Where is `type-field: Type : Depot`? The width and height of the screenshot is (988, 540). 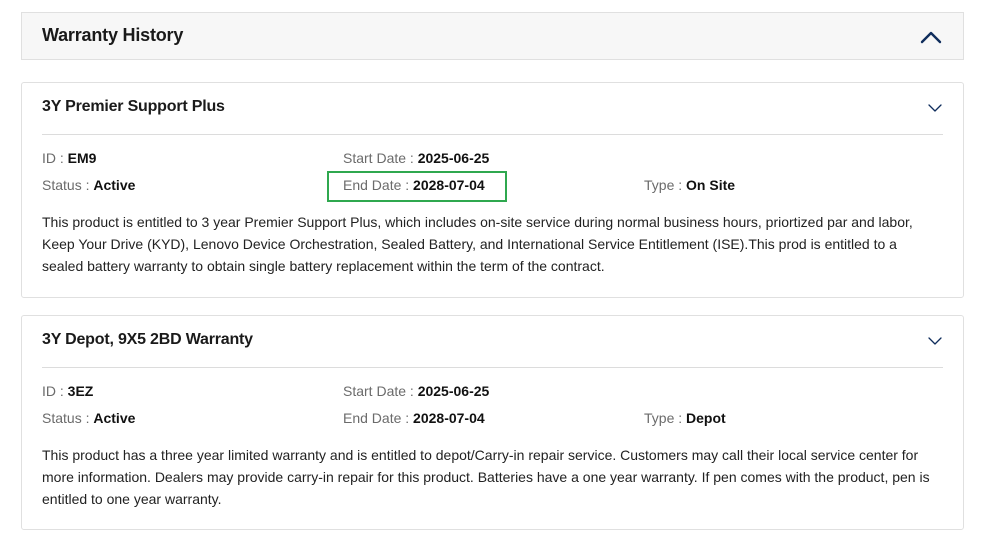 type-field: Type : Depot is located at coordinates (685, 418).